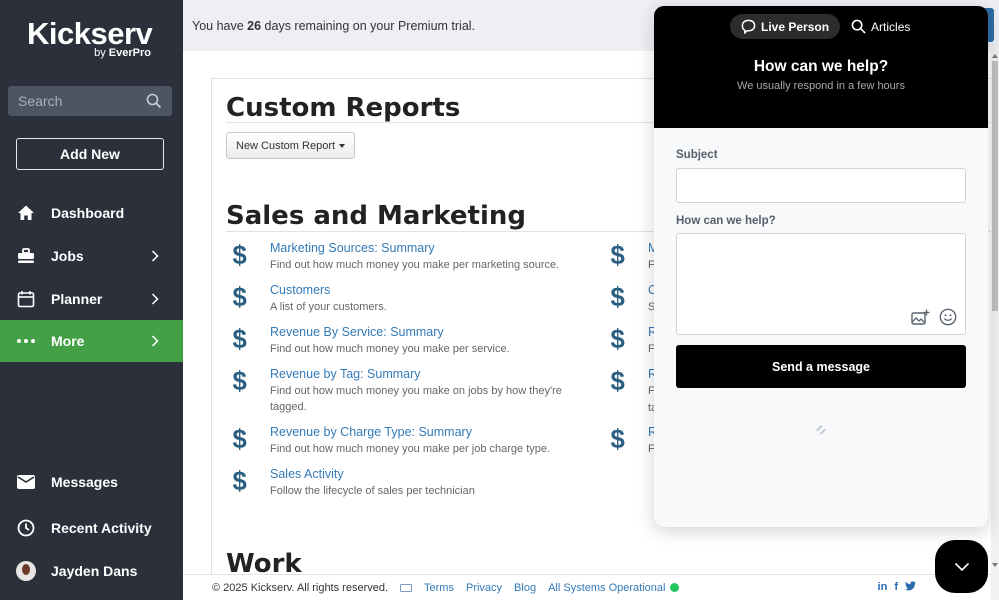 The width and height of the screenshot is (999, 600). I want to click on message-label: How can we help?, so click(726, 221).